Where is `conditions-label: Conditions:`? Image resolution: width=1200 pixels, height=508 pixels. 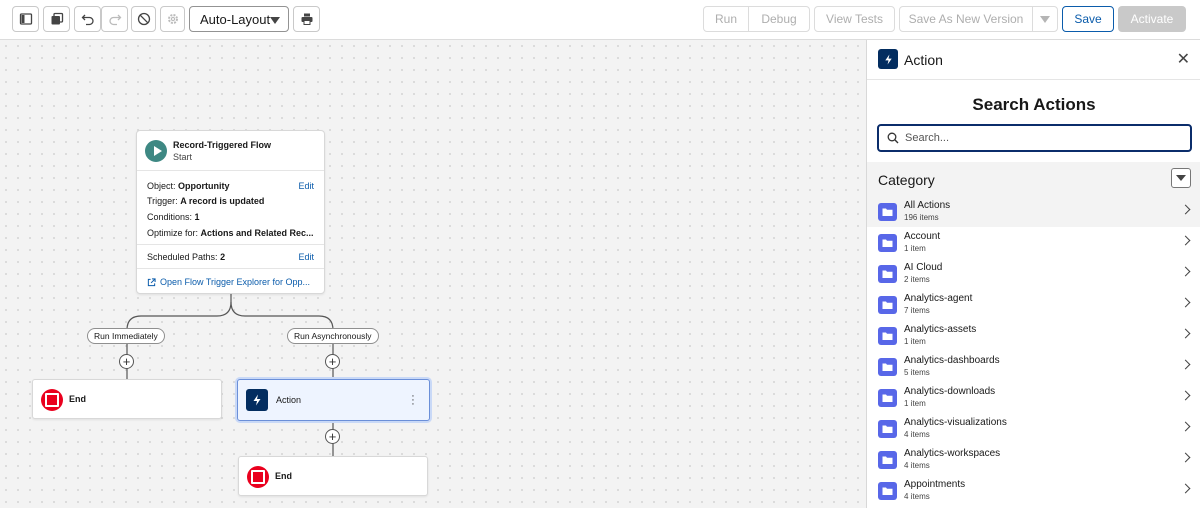
conditions-label: Conditions: is located at coordinates (170, 217).